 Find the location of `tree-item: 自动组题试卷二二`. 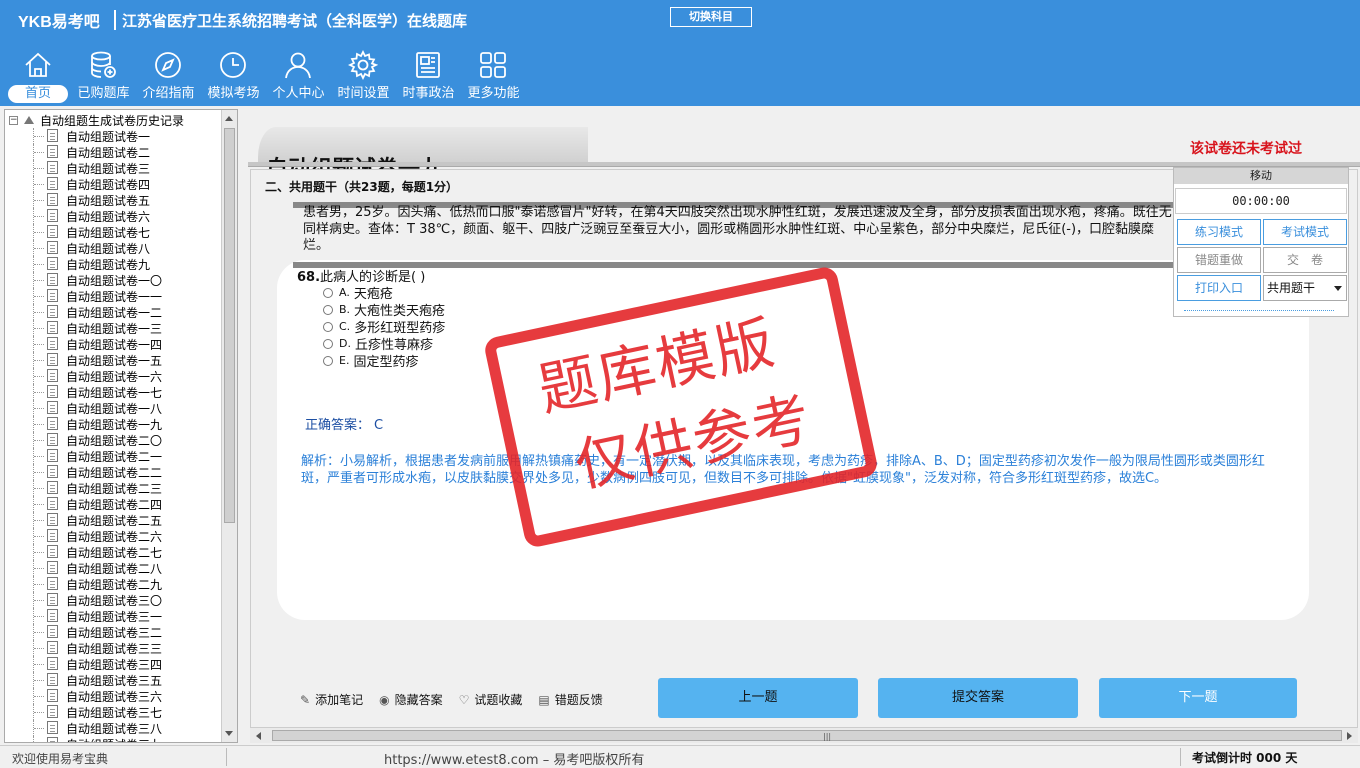

tree-item: 自动组题试卷二二 is located at coordinates (114, 472).